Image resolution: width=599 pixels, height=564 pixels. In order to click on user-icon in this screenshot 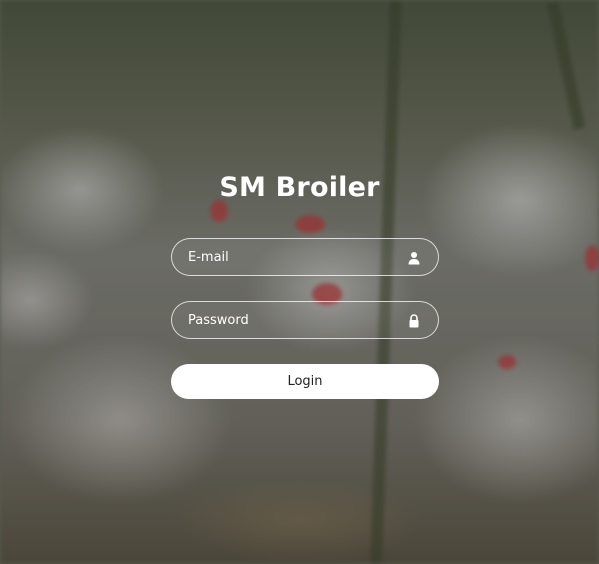, I will do `click(414, 257)`.